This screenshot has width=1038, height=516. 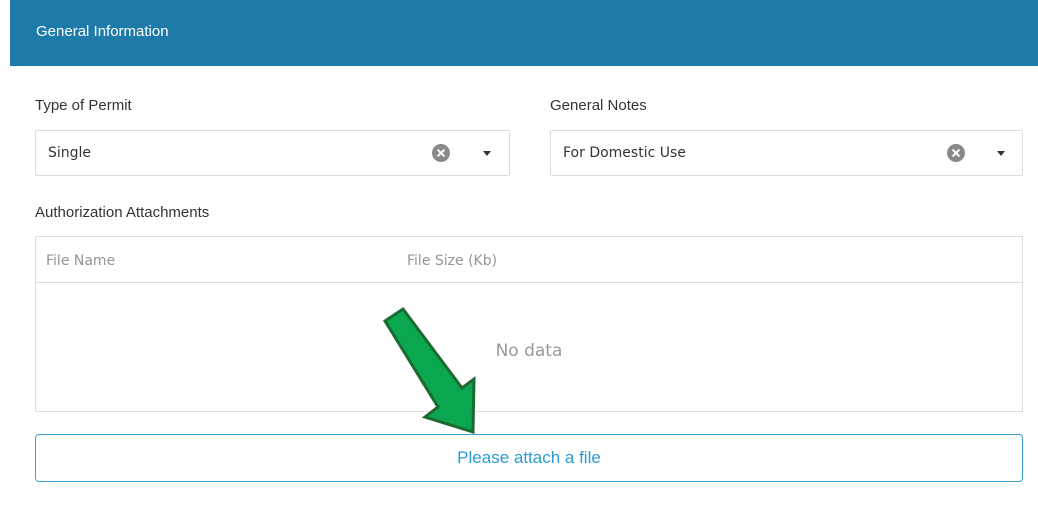 What do you see at coordinates (524, 33) in the screenshot?
I see `section-header: General Information` at bounding box center [524, 33].